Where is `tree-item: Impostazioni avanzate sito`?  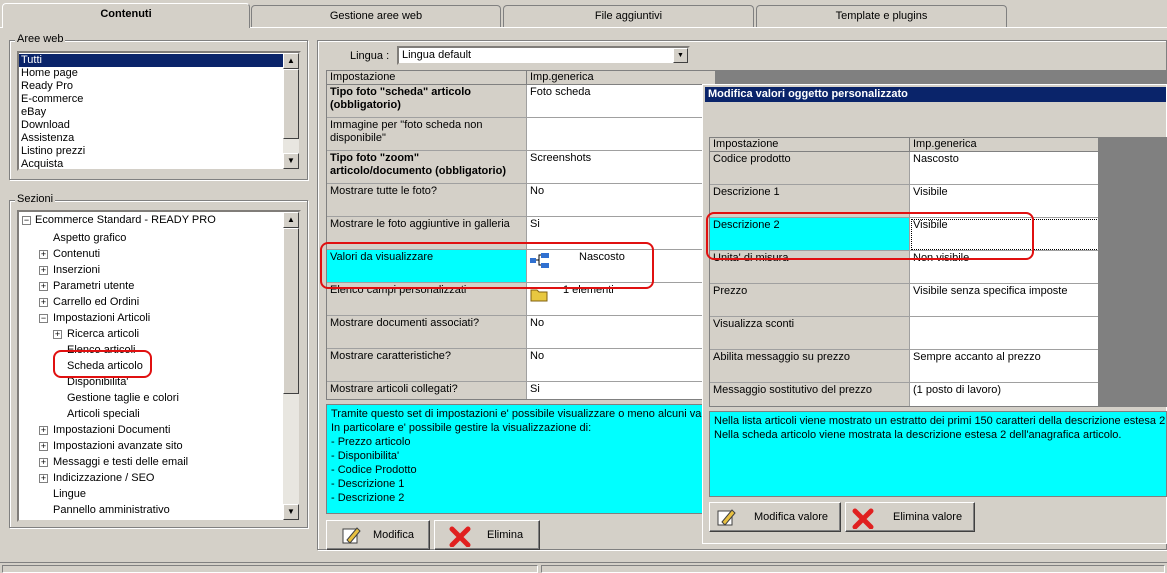
tree-item: Impostazioni avanzate sito is located at coordinates (118, 446).